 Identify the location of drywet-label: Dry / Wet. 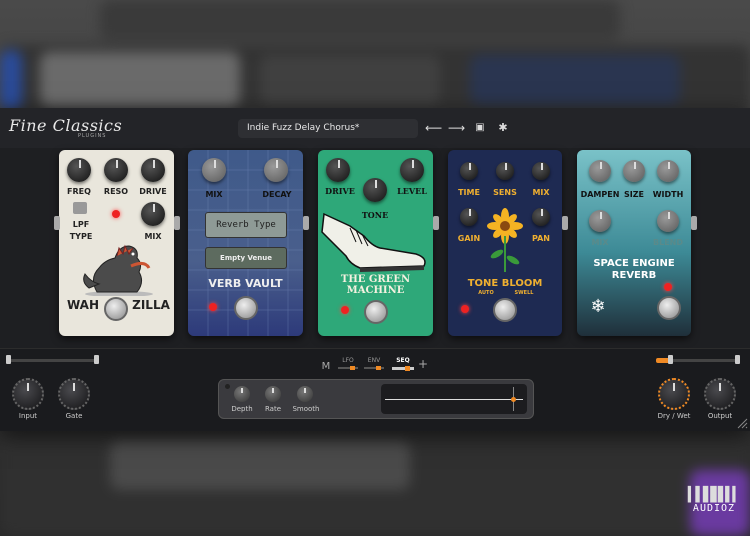
(674, 416).